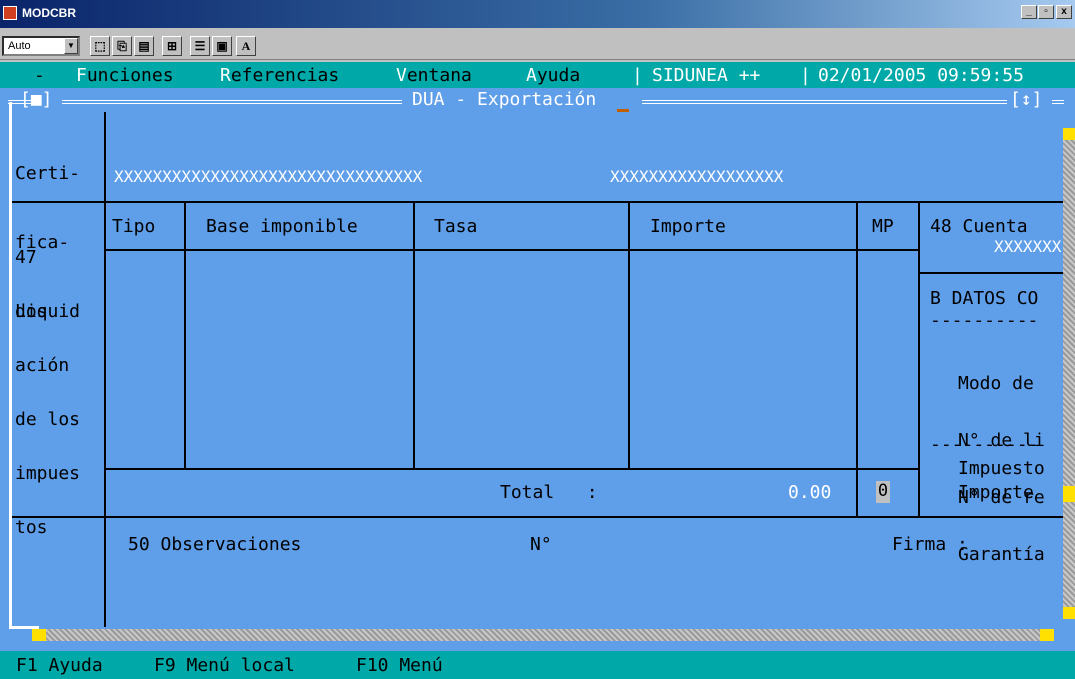 This screenshot has height=679, width=1075. What do you see at coordinates (623, 110) in the screenshot?
I see `cursor` at bounding box center [623, 110].